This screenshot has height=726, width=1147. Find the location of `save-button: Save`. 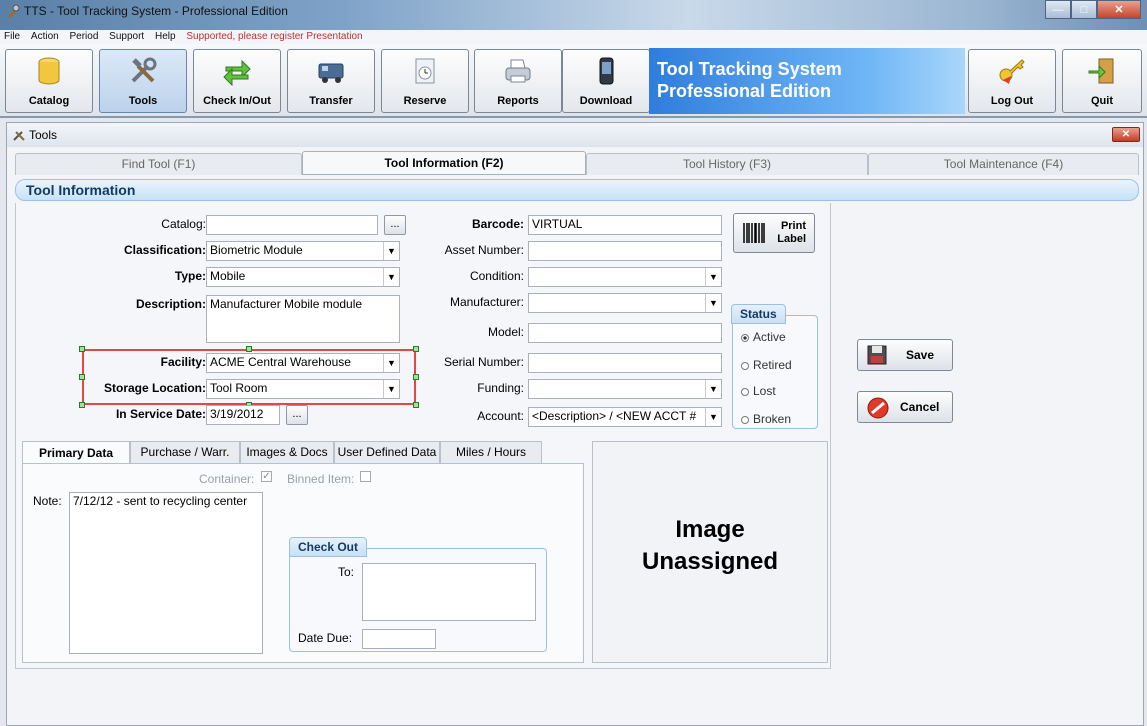

save-button: Save is located at coordinates (905, 355).